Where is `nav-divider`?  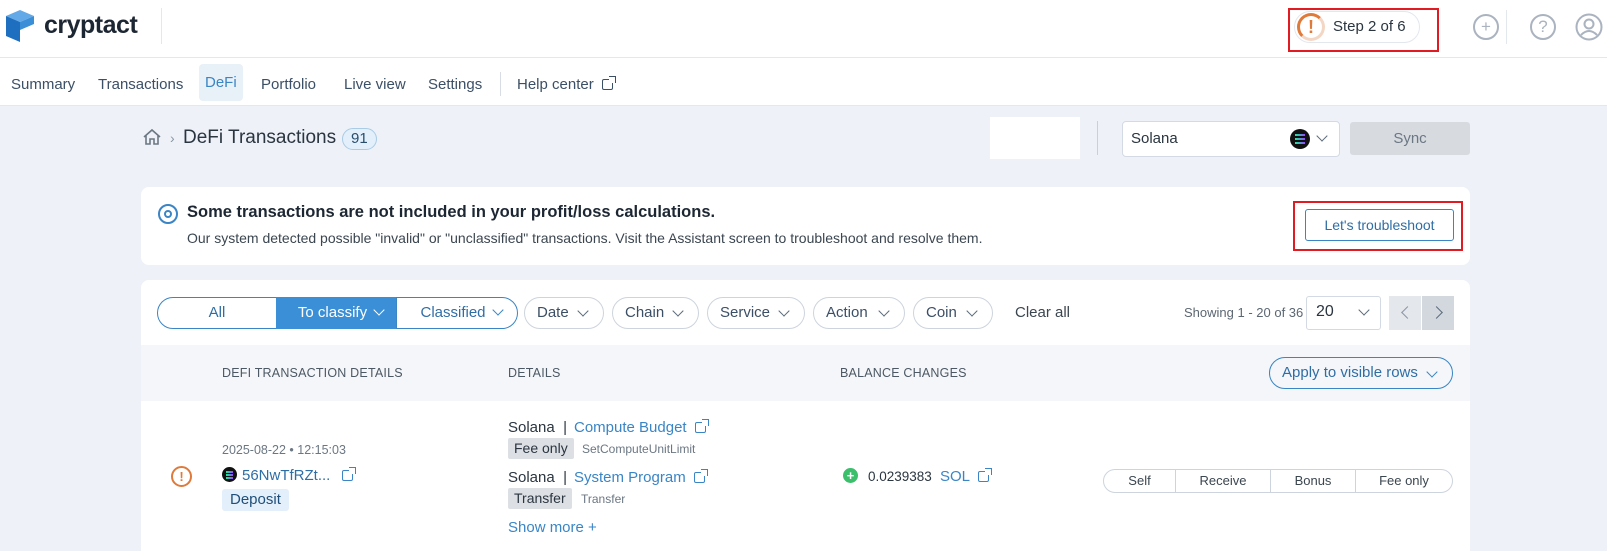 nav-divider is located at coordinates (500, 84).